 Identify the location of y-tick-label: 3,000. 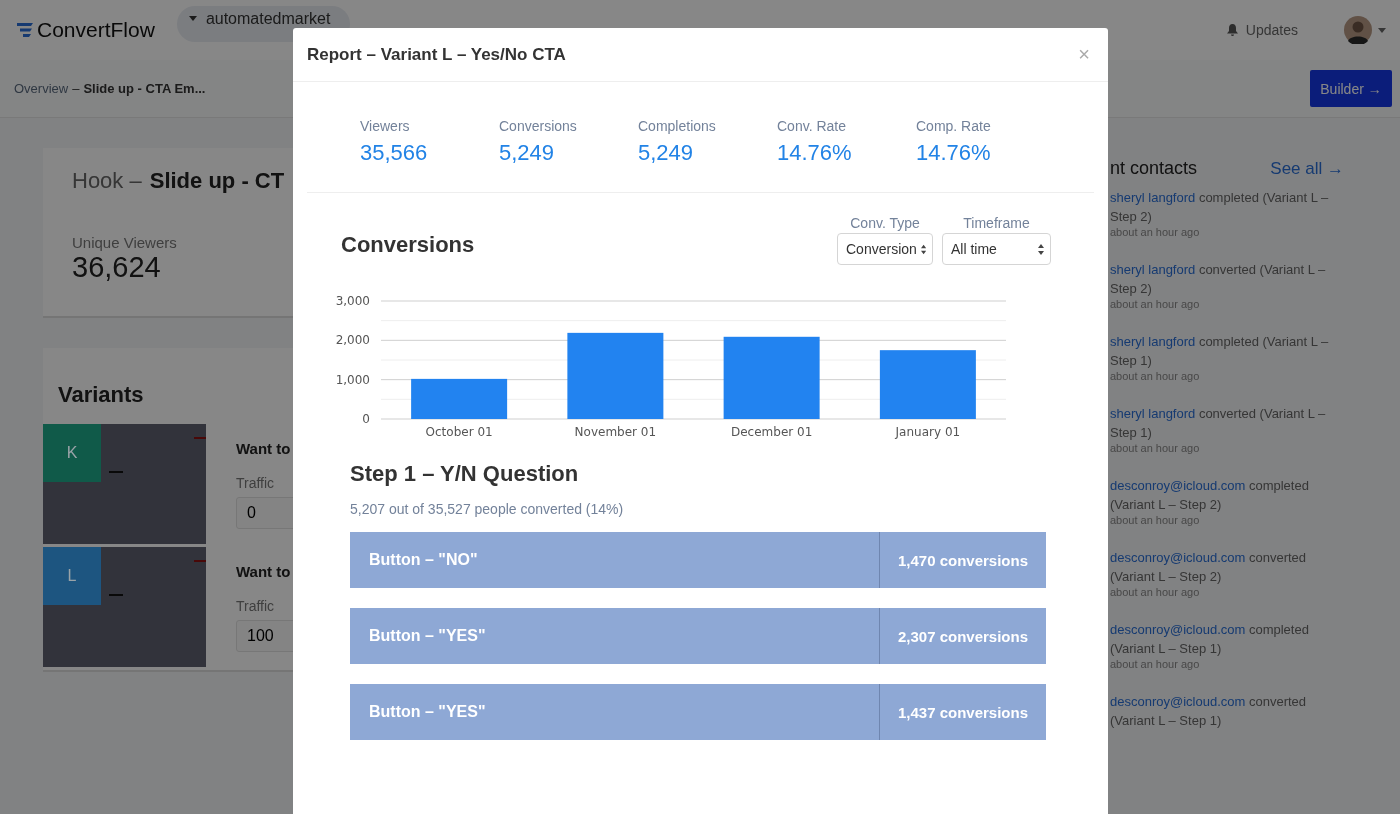
(352, 301).